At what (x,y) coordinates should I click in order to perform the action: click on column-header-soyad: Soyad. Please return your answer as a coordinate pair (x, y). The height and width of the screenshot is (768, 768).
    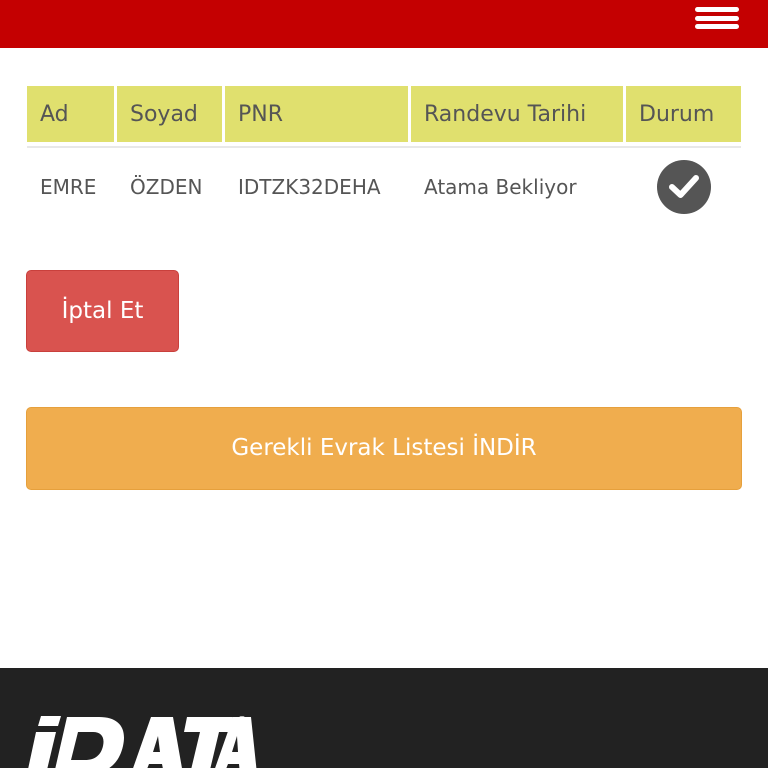
    Looking at the image, I should click on (171, 114).